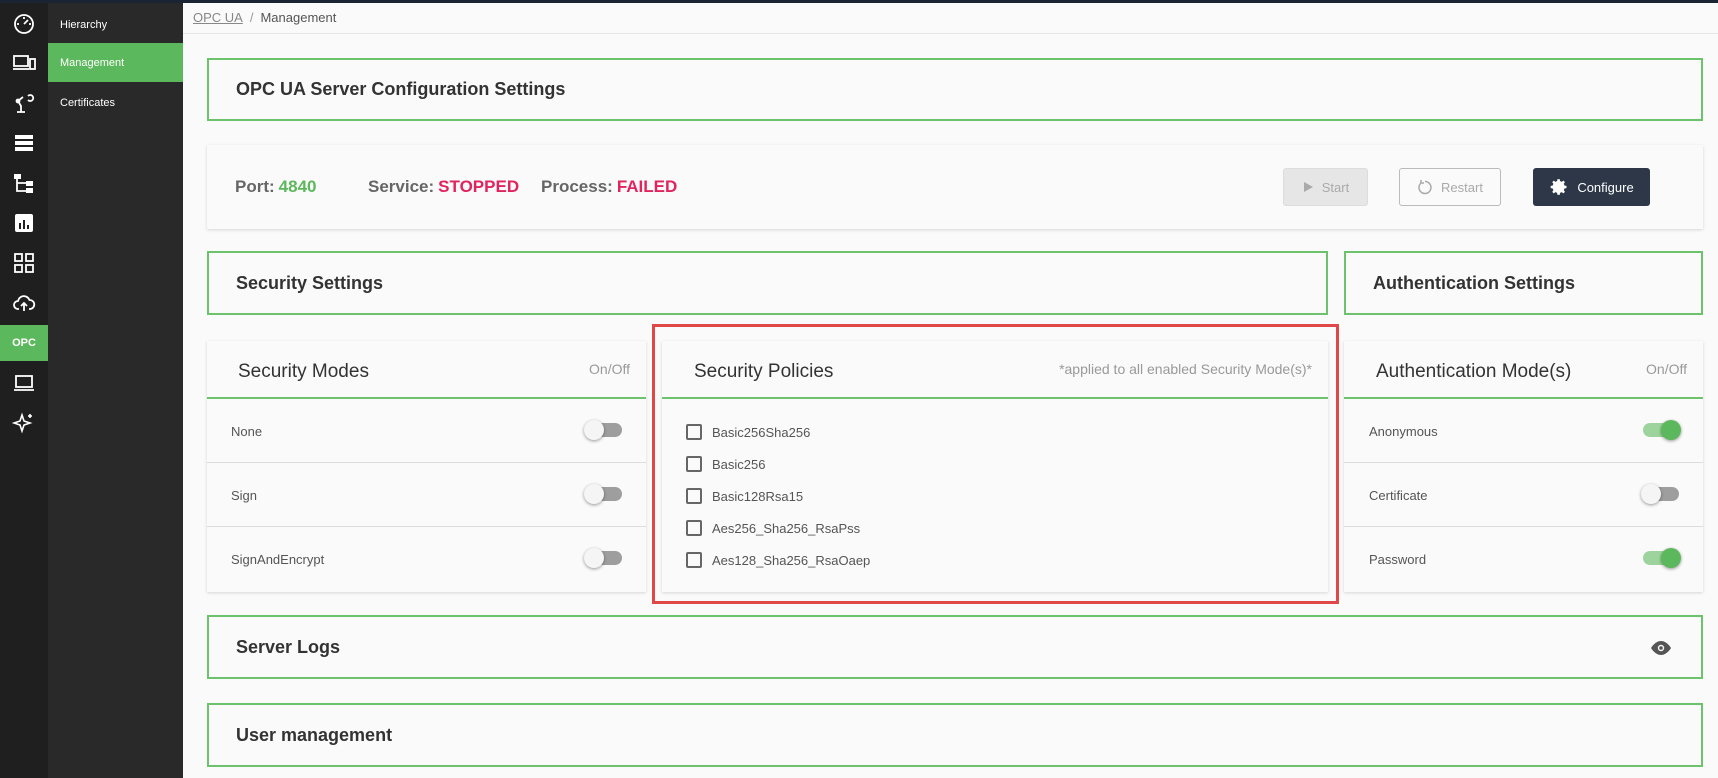 This screenshot has width=1718, height=778. What do you see at coordinates (115, 24) in the screenshot?
I see `subnav-item-hierarchy: Hierarchy` at bounding box center [115, 24].